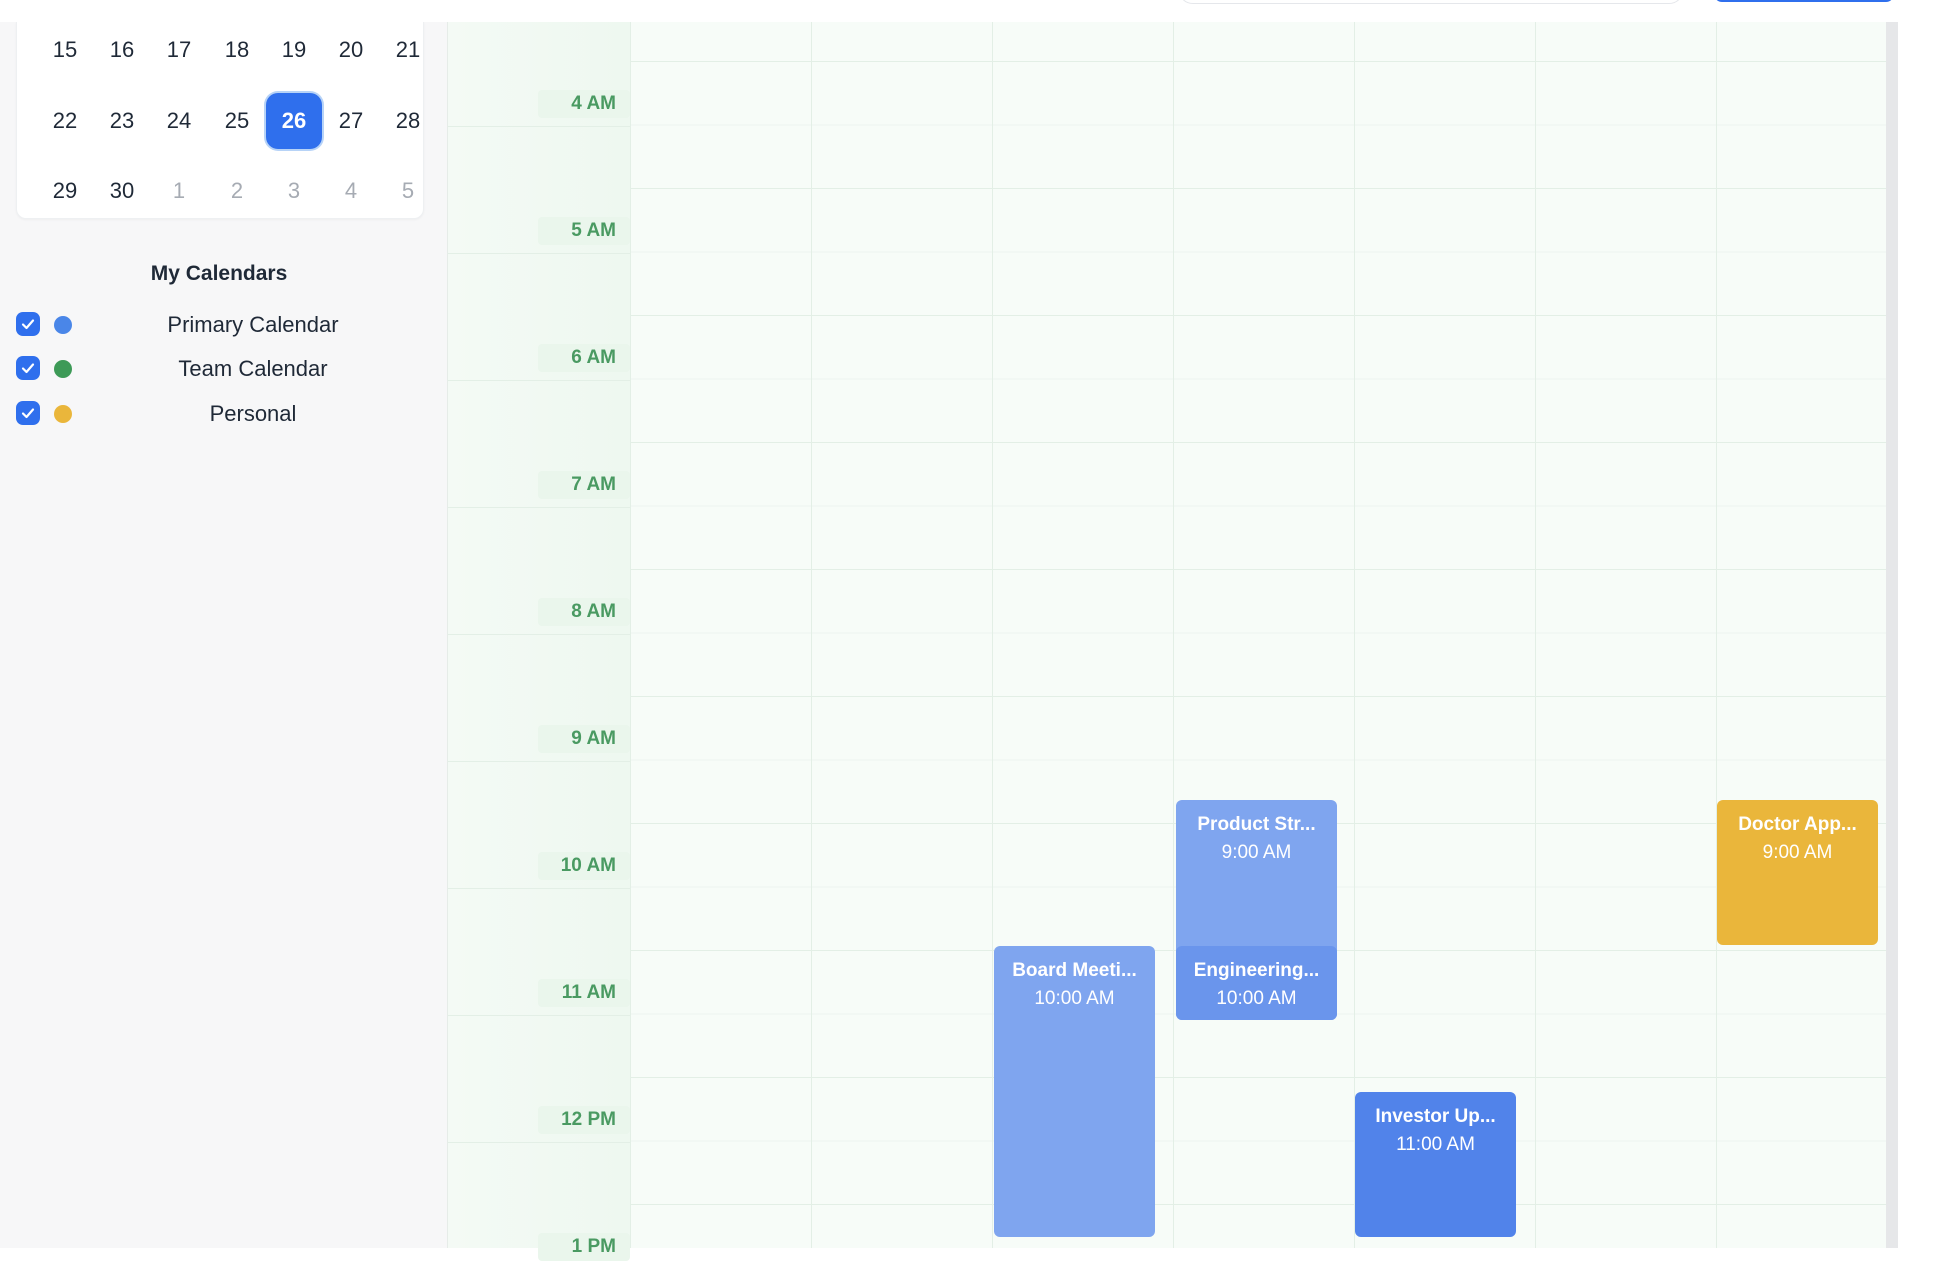  What do you see at coordinates (584, 231) in the screenshot?
I see `hour-label: 5 AM` at bounding box center [584, 231].